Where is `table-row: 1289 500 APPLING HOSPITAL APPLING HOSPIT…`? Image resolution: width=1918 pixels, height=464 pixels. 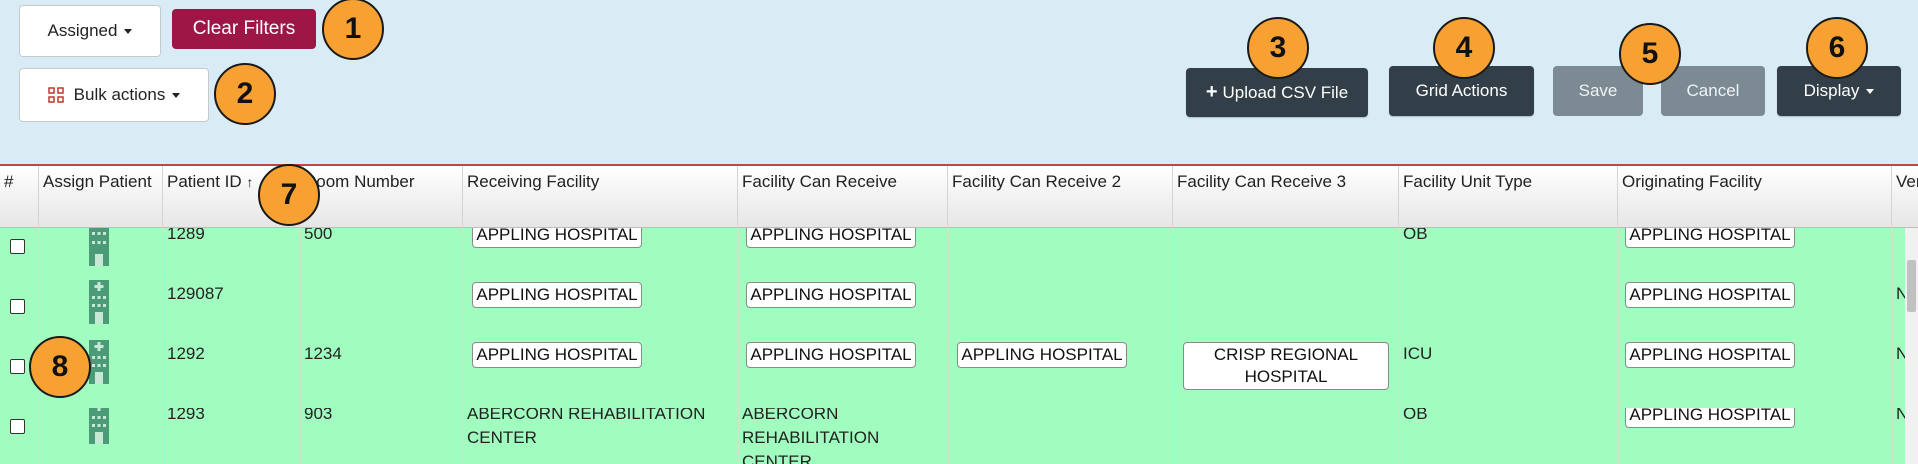 table-row: 1289 500 APPLING HOSPITAL APPLING HOSPIT… is located at coordinates (952, 258).